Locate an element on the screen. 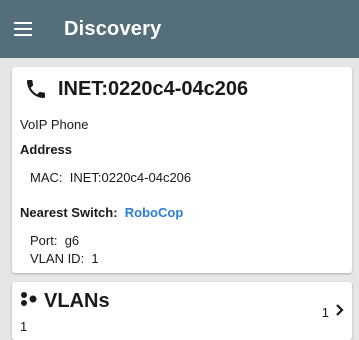  device-name: INET:0220c4-04c206 is located at coordinates (153, 88).